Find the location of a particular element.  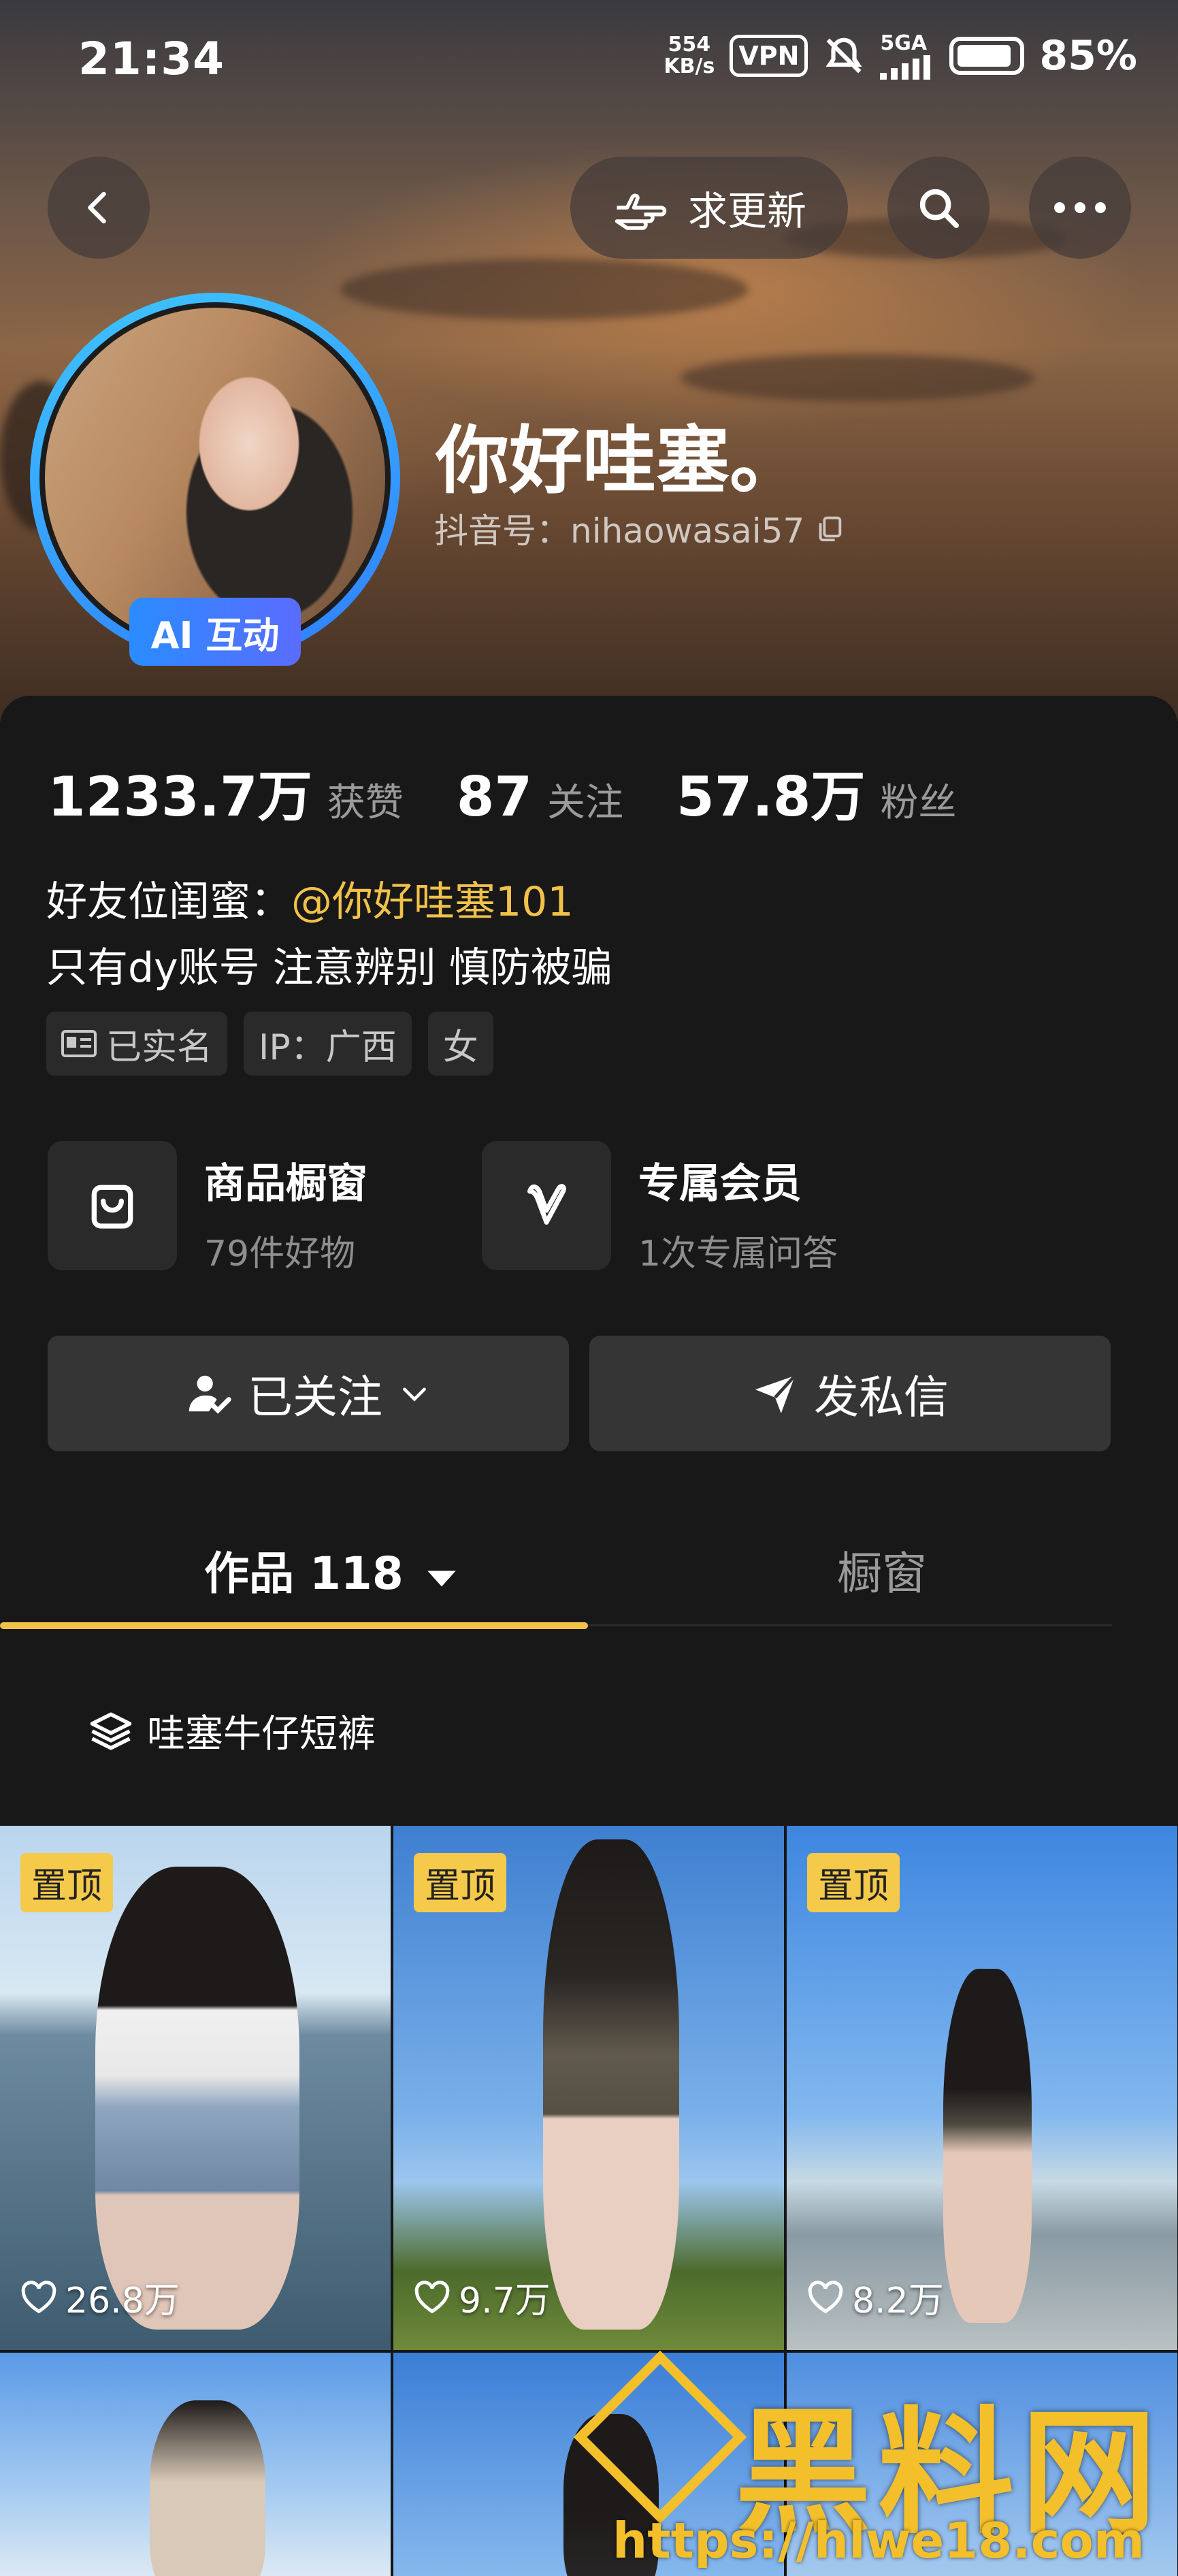

copy-icon is located at coordinates (829, 528).